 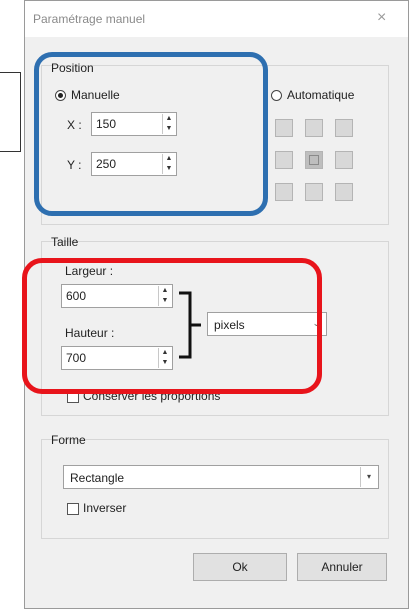 I want to click on window-title: Paramétrage manuel, so click(x=89, y=19).